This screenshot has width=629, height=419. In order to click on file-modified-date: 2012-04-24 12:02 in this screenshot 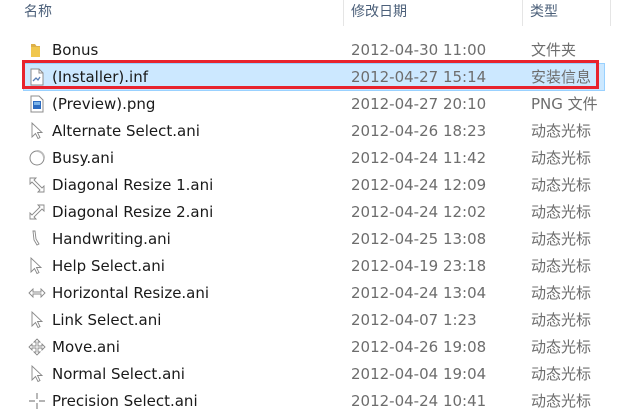, I will do `click(419, 212)`.